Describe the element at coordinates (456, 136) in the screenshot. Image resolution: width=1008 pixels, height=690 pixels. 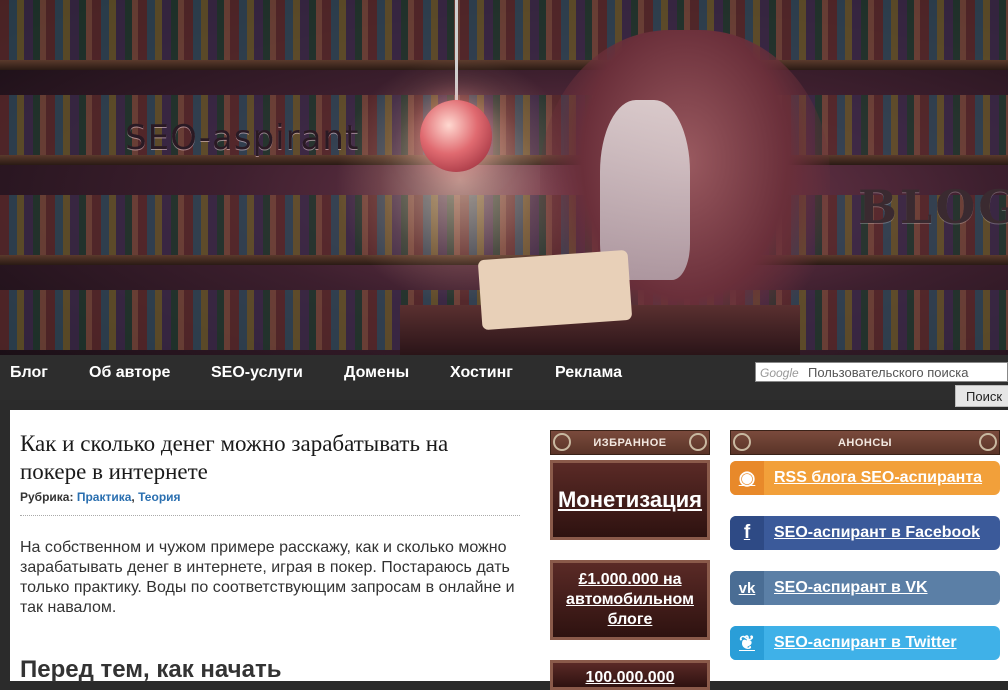
I see `crystal-orb` at that location.